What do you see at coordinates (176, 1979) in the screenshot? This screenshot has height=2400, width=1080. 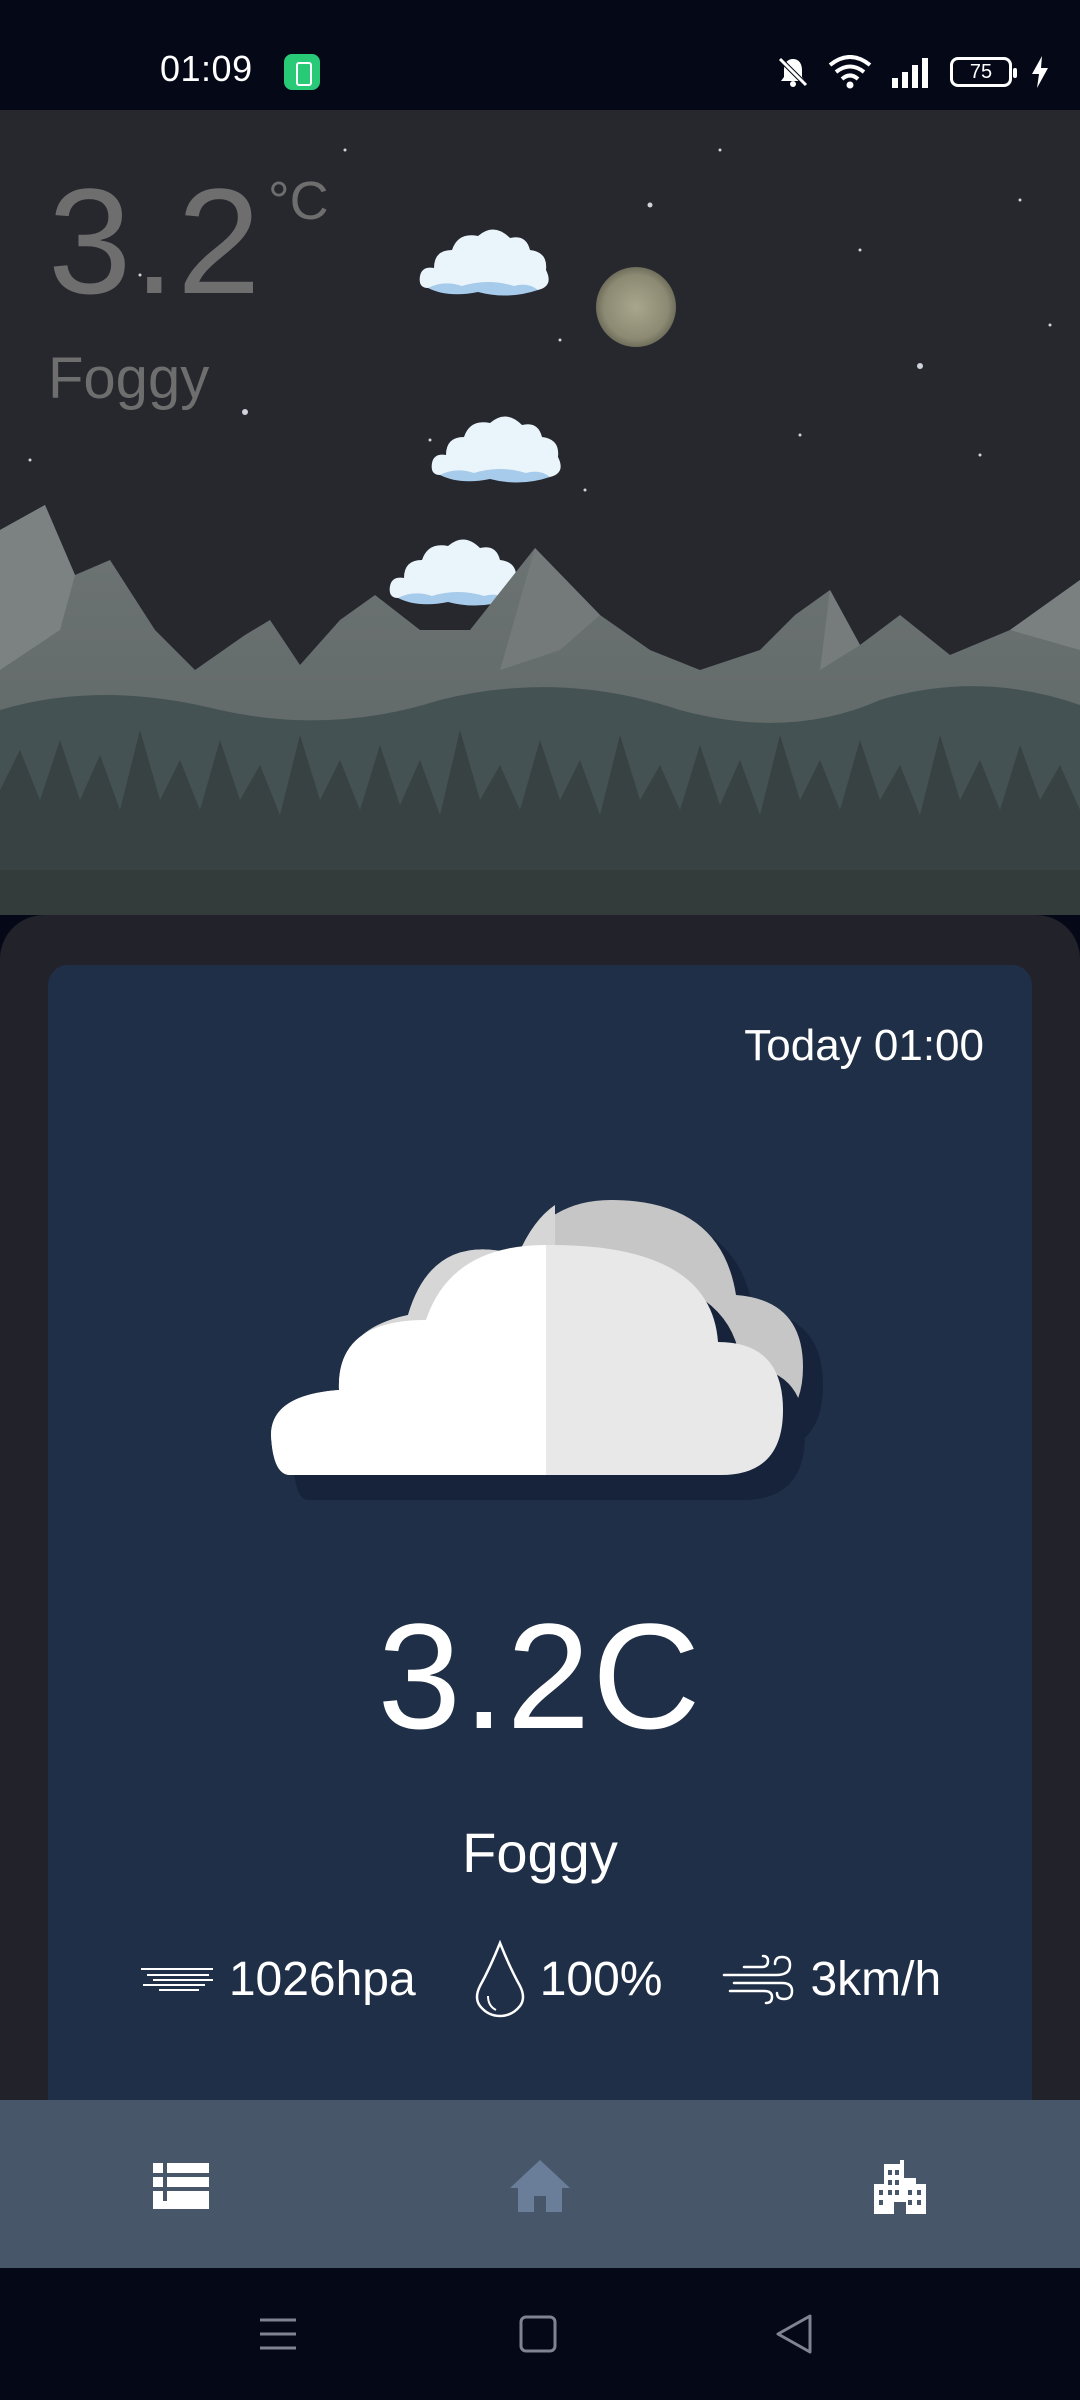 I see `pressure-icon` at bounding box center [176, 1979].